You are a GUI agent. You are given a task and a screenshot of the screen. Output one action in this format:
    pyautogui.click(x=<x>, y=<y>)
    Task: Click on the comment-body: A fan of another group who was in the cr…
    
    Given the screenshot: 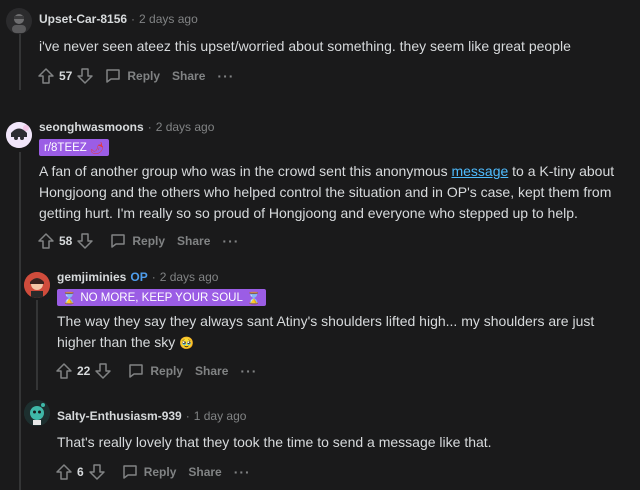 What is the action you would take?
    pyautogui.click(x=329, y=192)
    